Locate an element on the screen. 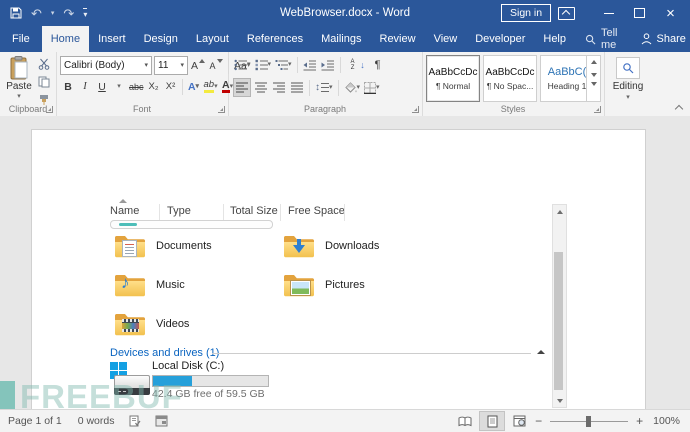  list-item-pictures: Pictures is located at coordinates (324, 285).